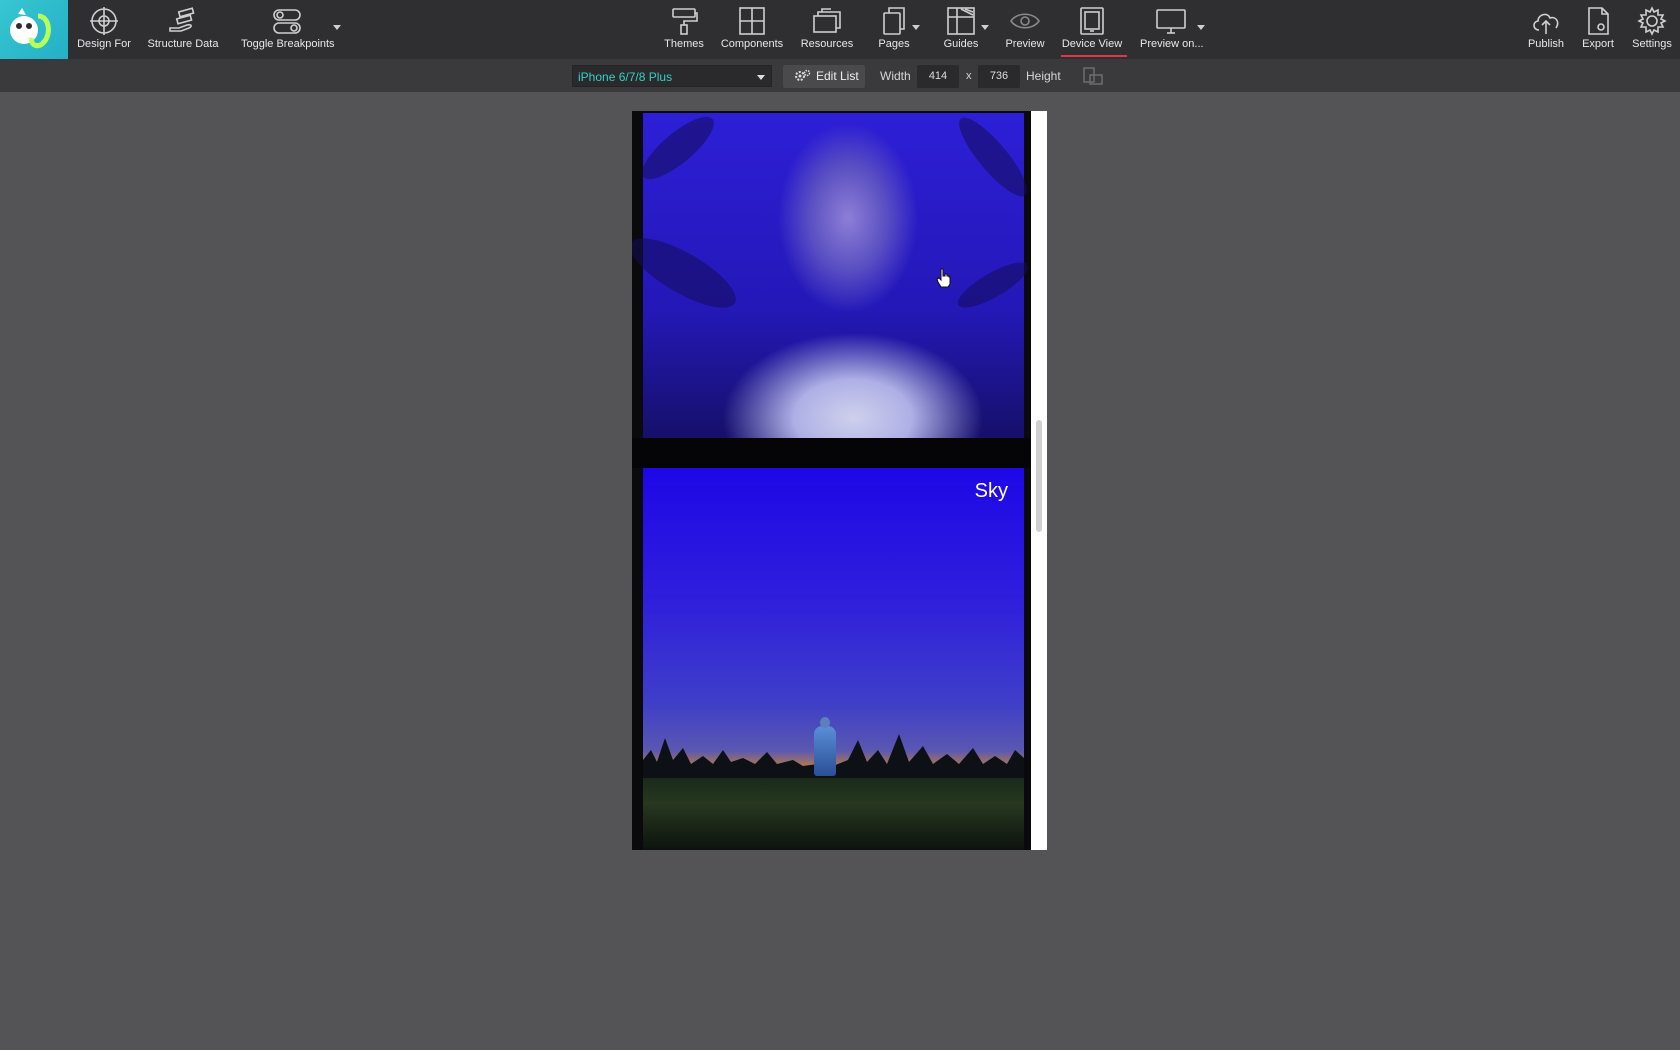 Image resolution: width=1680 pixels, height=1050 pixels. Describe the element at coordinates (894, 21) in the screenshot. I see `pages-icon` at that location.